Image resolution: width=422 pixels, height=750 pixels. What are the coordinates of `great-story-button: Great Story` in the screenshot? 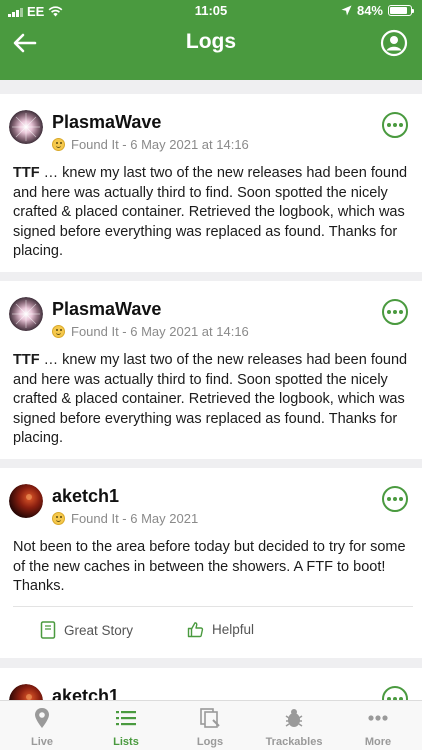 It's located at (86, 630).